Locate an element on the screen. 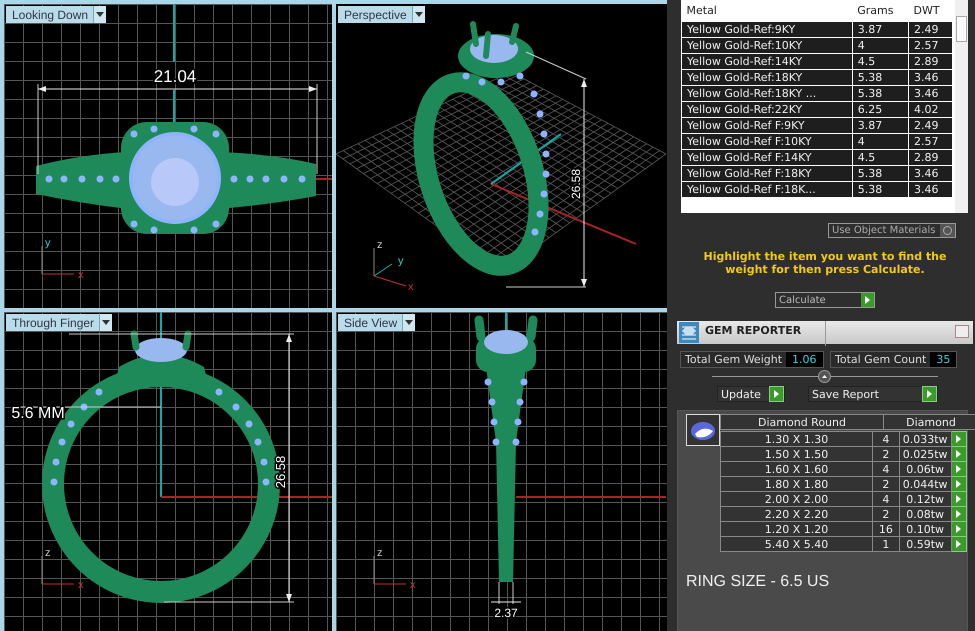 The image size is (975, 631). table-cell: Yellow Gold-Ref F:10KY is located at coordinates (767, 142).